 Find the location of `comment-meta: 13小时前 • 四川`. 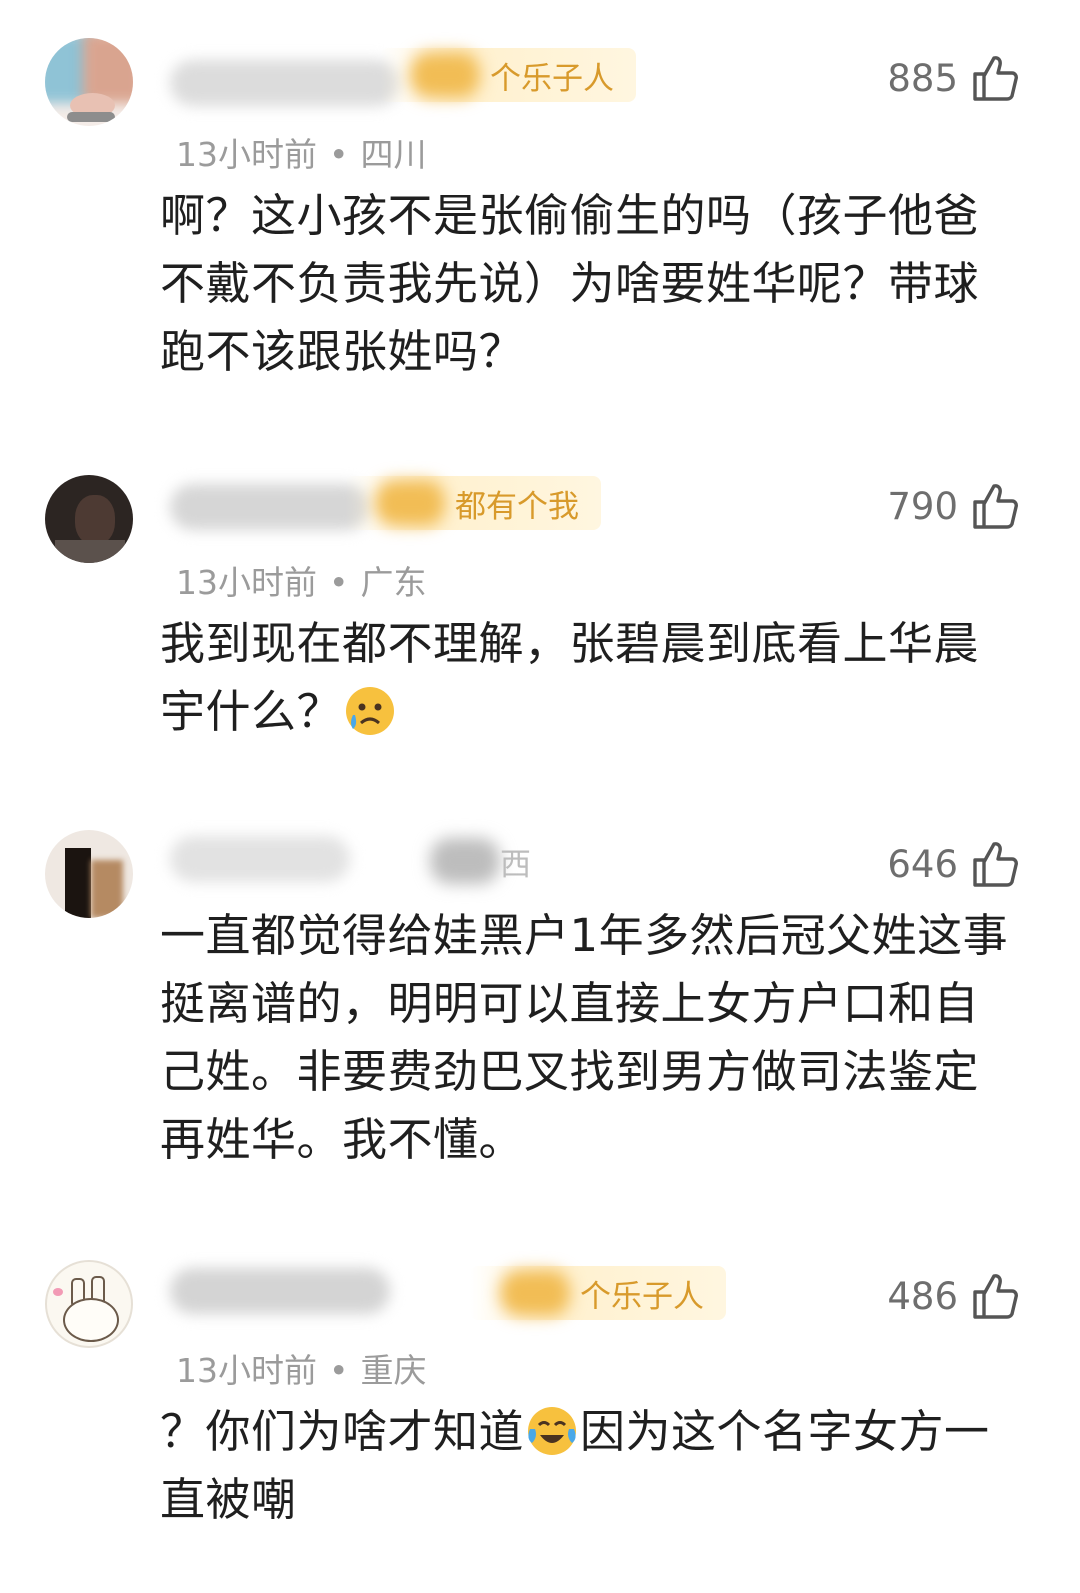

comment-meta: 13小时前 • 四川 is located at coordinates (301, 152).